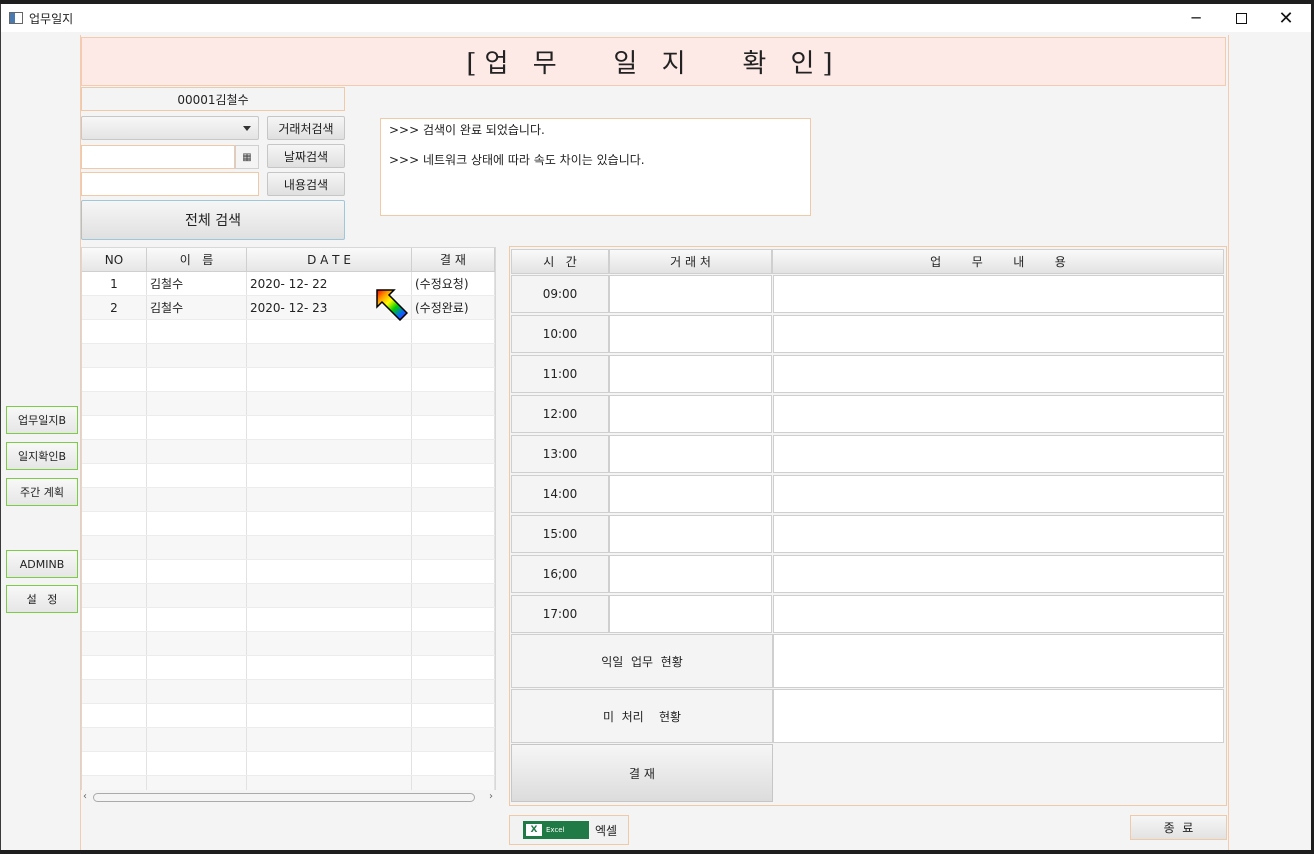 This screenshot has height=854, width=1314. I want to click on log-line: >>> 검색이 완료 되었습니다., so click(467, 130).